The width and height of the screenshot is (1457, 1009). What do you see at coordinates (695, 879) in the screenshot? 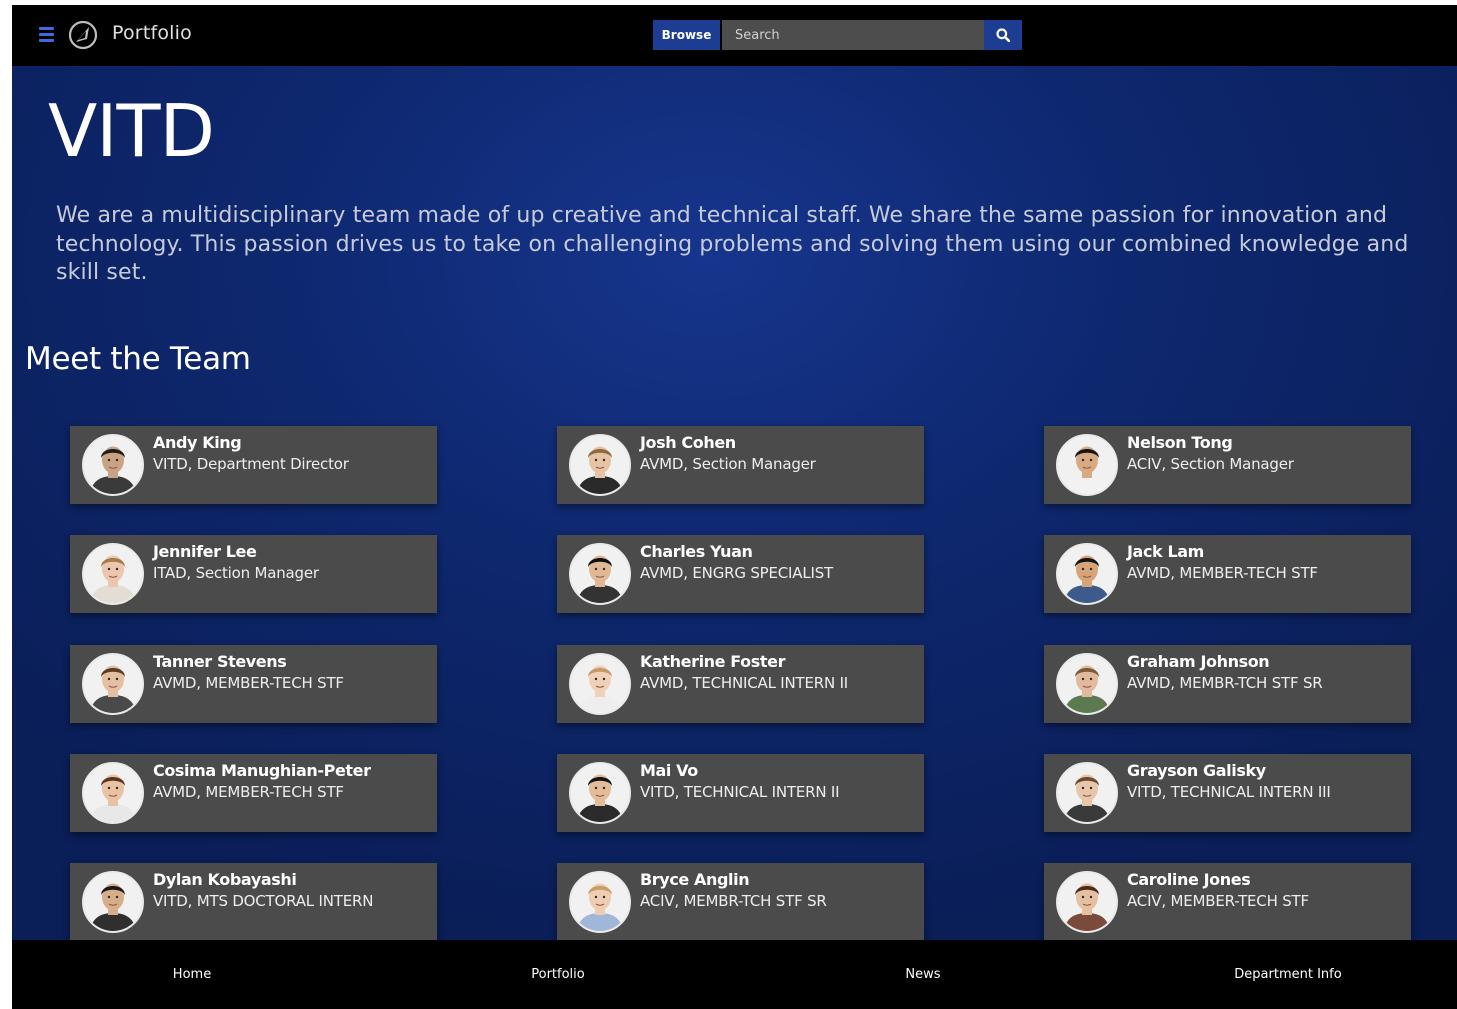
I see `member-name: Bryce Anglin` at bounding box center [695, 879].